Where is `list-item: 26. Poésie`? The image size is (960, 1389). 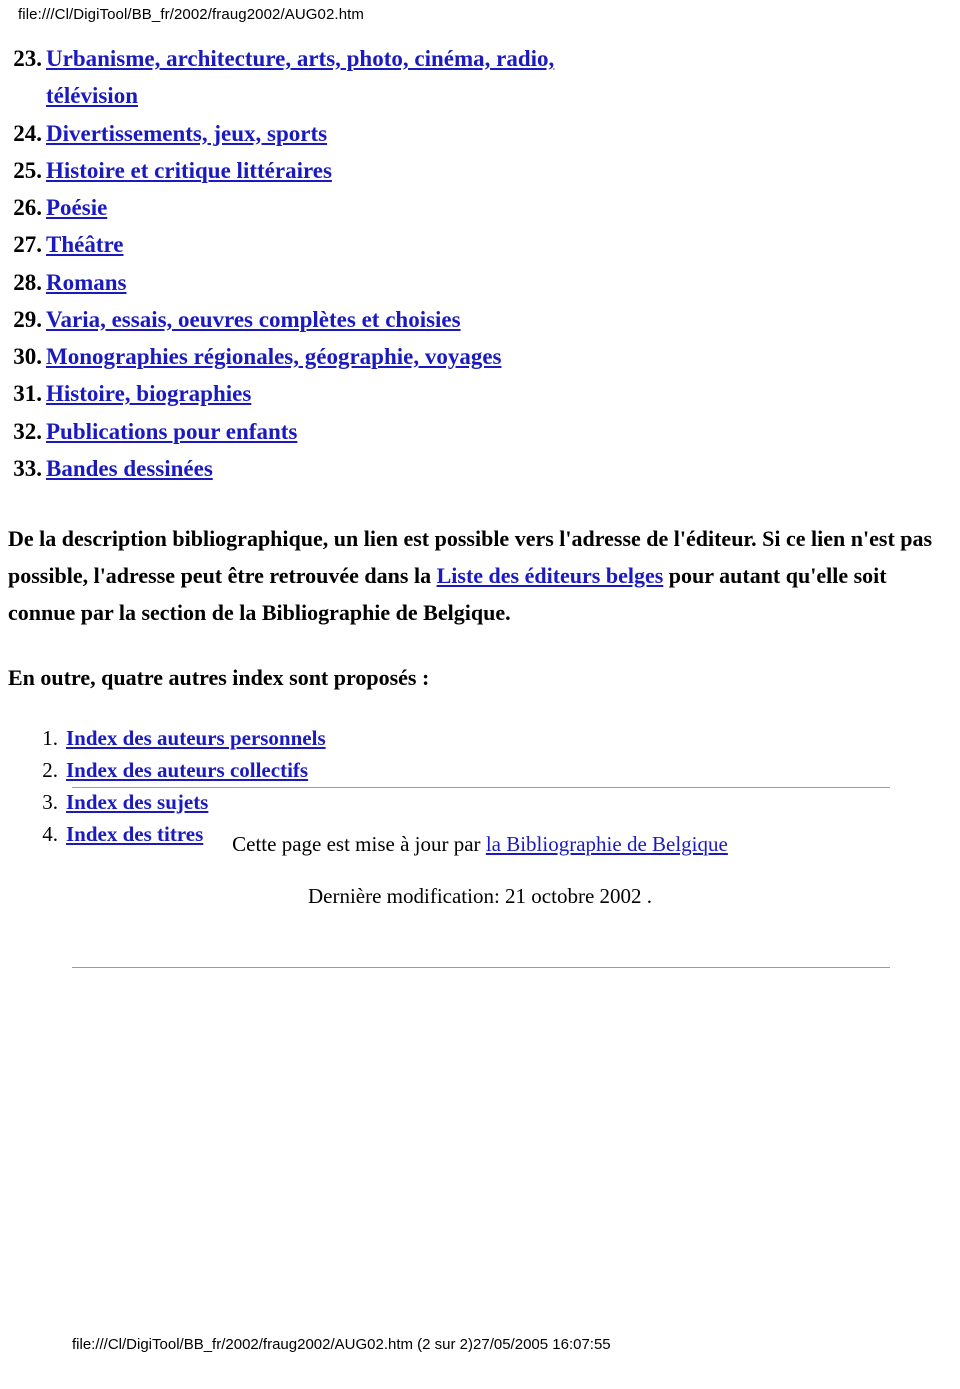 list-item: 26. Poésie is located at coordinates (480, 207).